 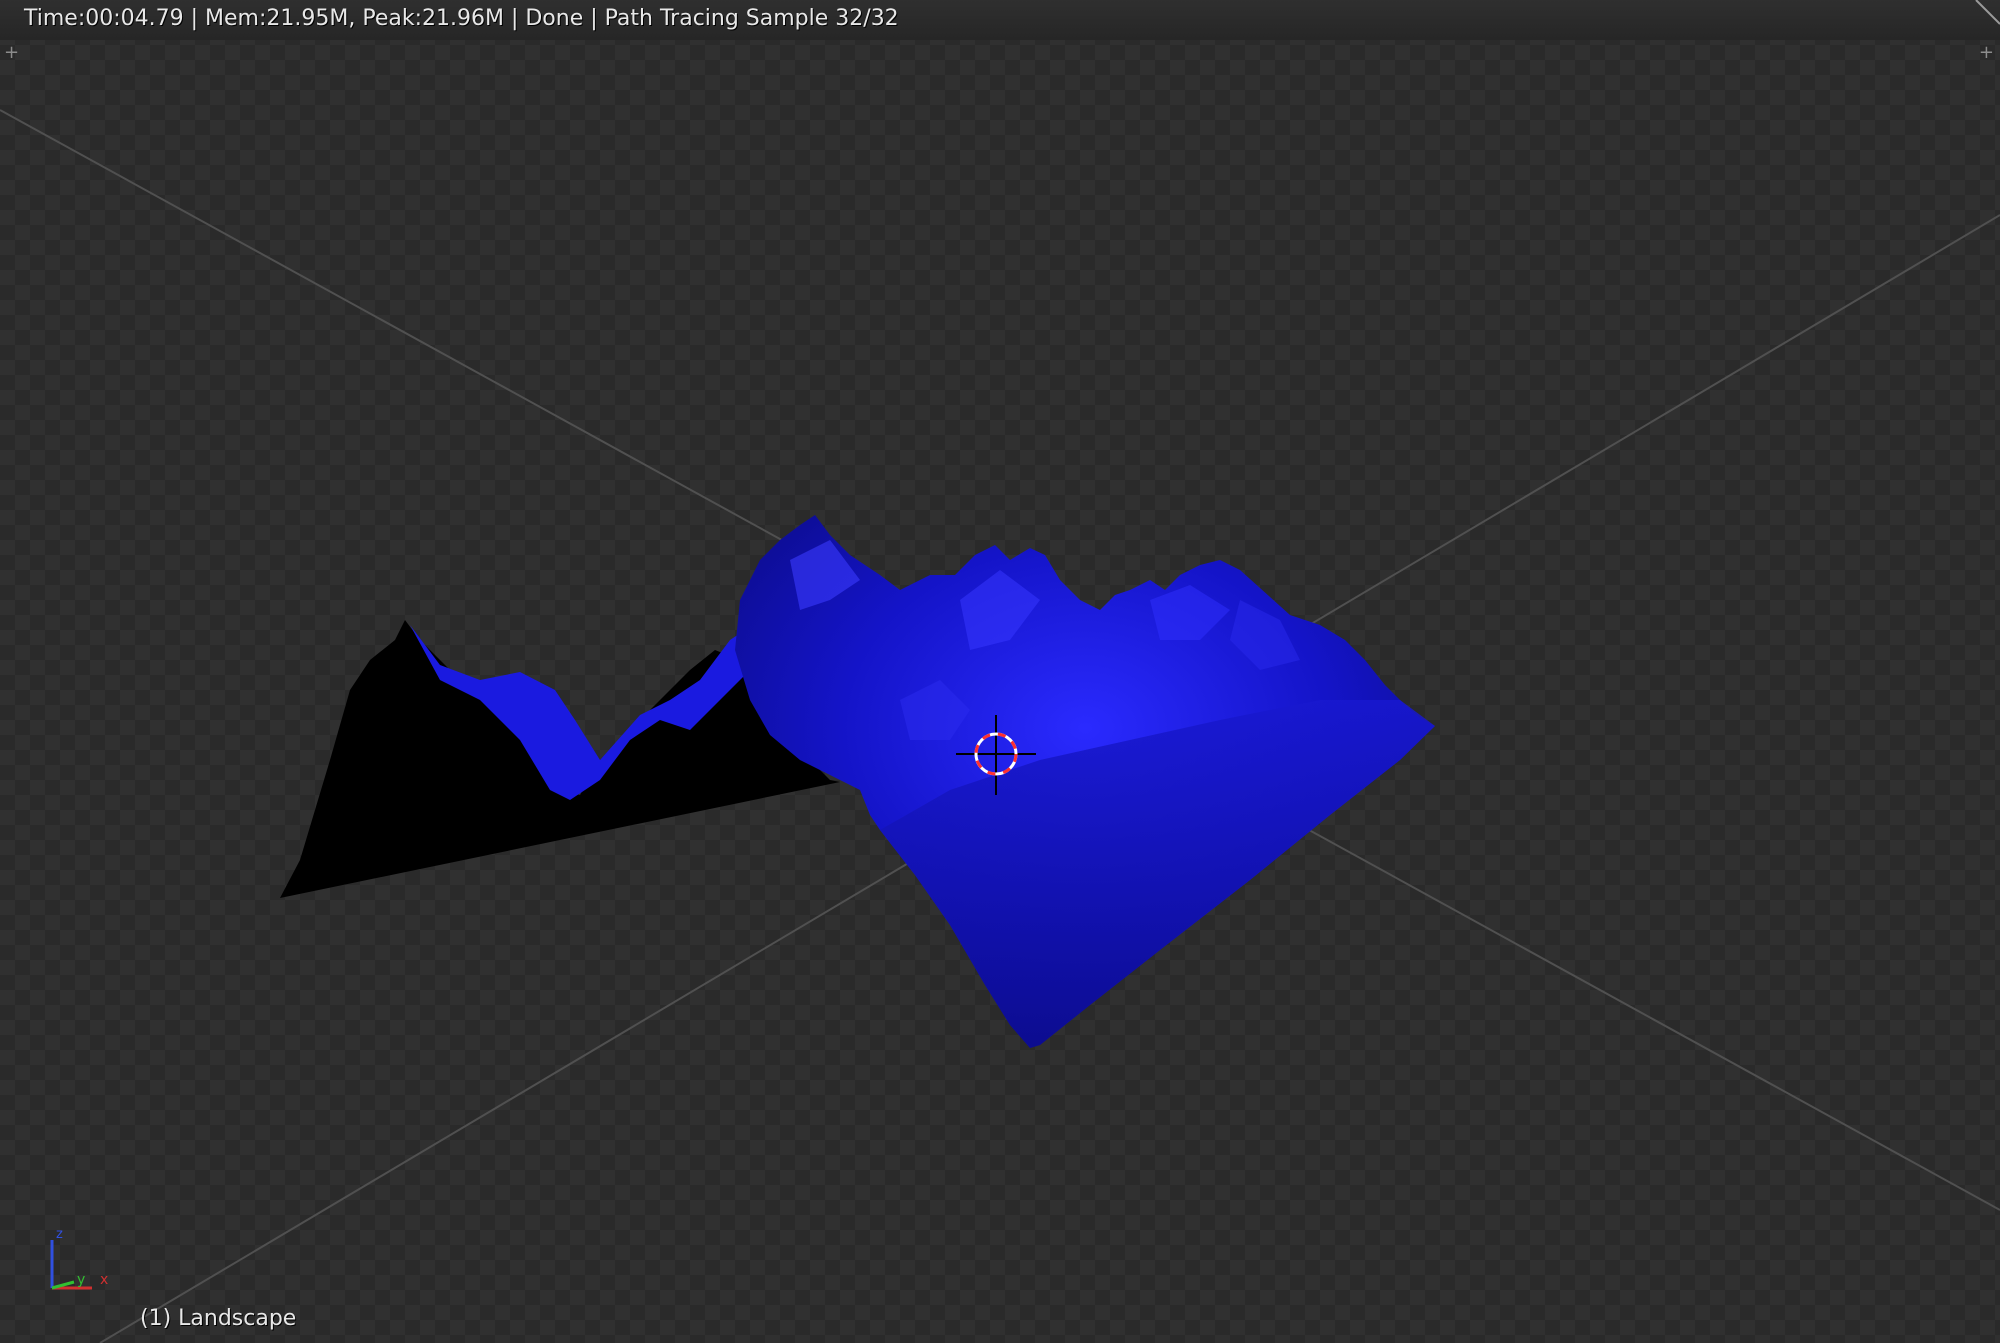 What do you see at coordinates (81, 1280) in the screenshot?
I see `axis-label-y: y` at bounding box center [81, 1280].